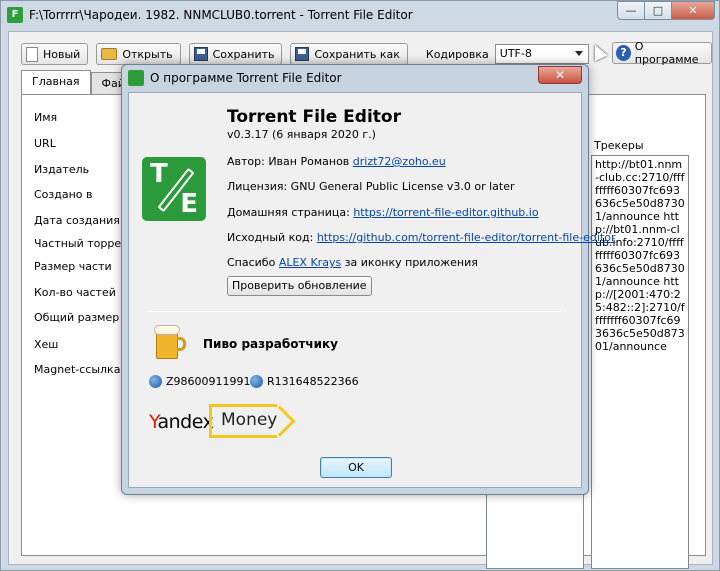 The width and height of the screenshot is (720, 571). I want to click on save-button: Сохранить, so click(235, 54).